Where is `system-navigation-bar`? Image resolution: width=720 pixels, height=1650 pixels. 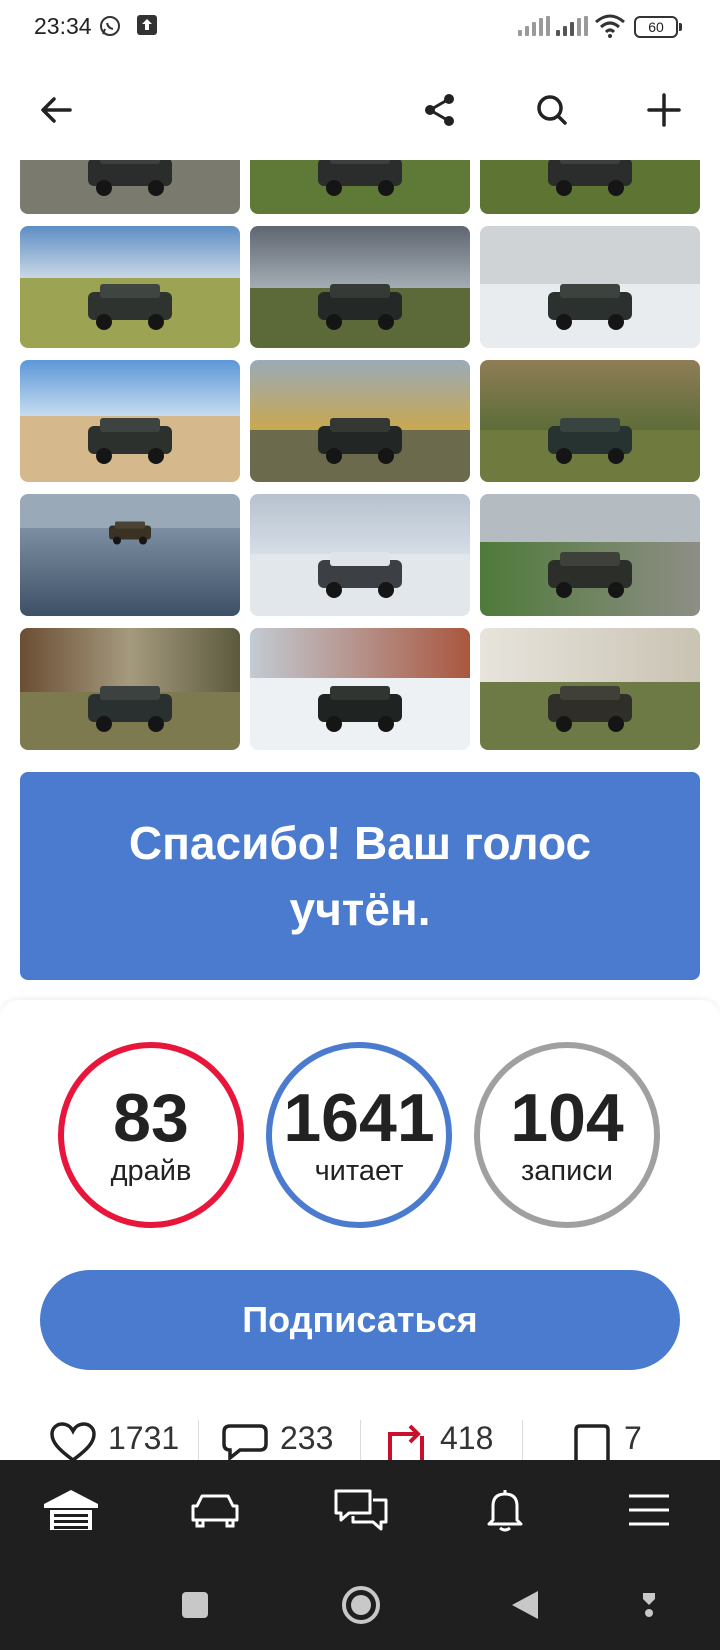 system-navigation-bar is located at coordinates (360, 1605).